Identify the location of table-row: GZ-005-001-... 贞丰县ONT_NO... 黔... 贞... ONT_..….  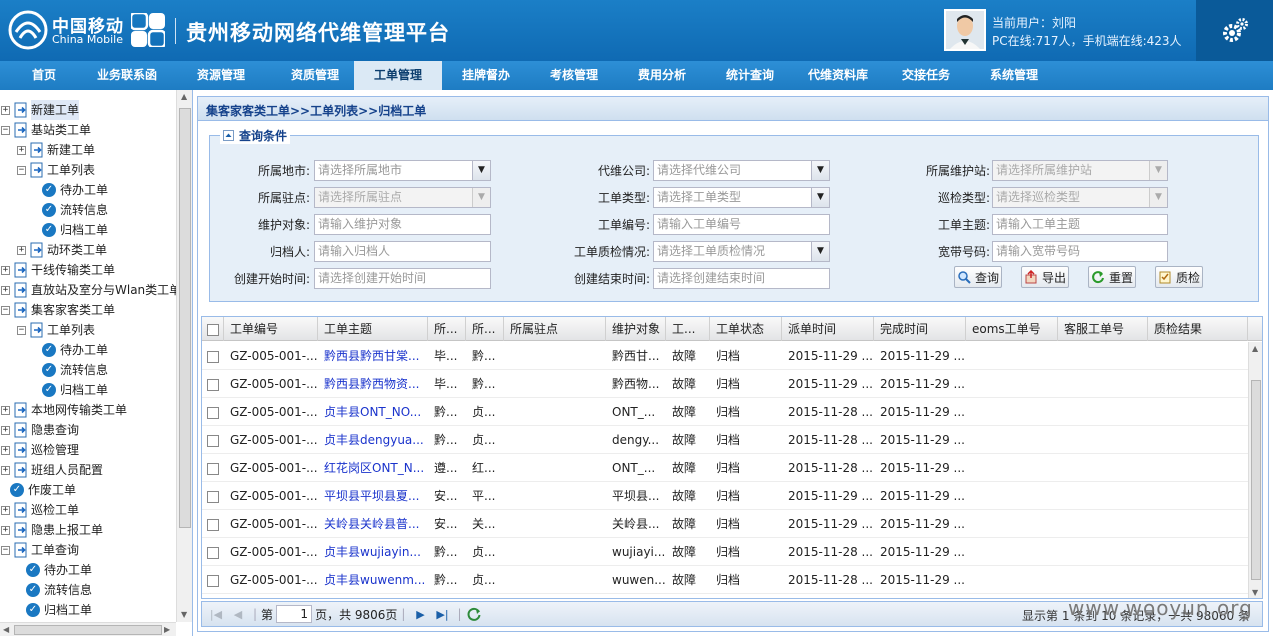
(725, 412).